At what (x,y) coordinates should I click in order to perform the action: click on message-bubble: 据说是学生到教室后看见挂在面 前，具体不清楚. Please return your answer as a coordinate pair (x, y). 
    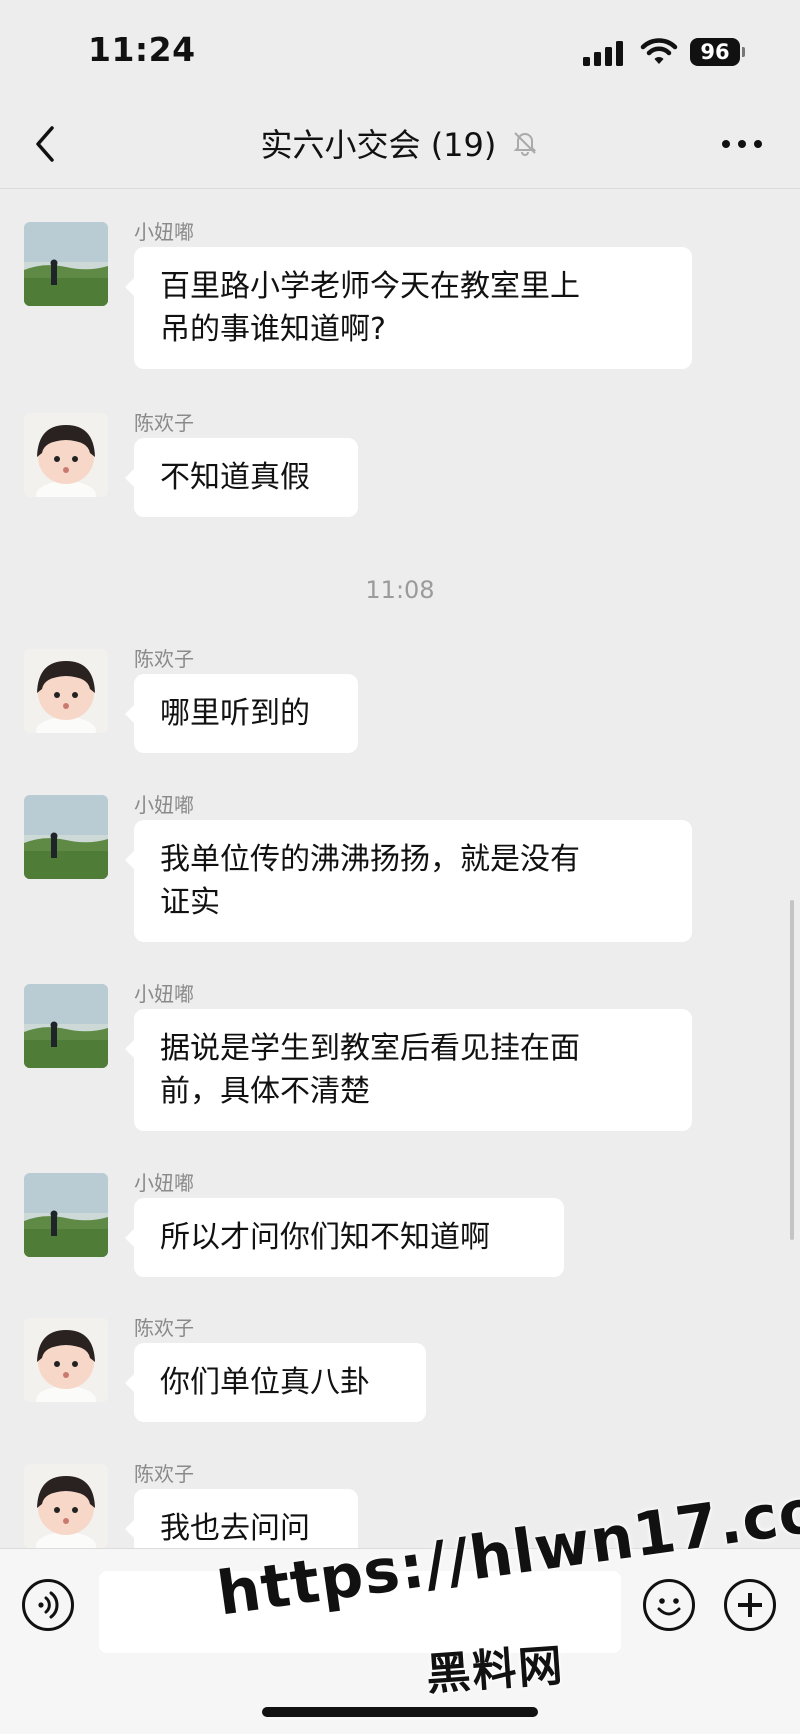
    Looking at the image, I should click on (408, 1070).